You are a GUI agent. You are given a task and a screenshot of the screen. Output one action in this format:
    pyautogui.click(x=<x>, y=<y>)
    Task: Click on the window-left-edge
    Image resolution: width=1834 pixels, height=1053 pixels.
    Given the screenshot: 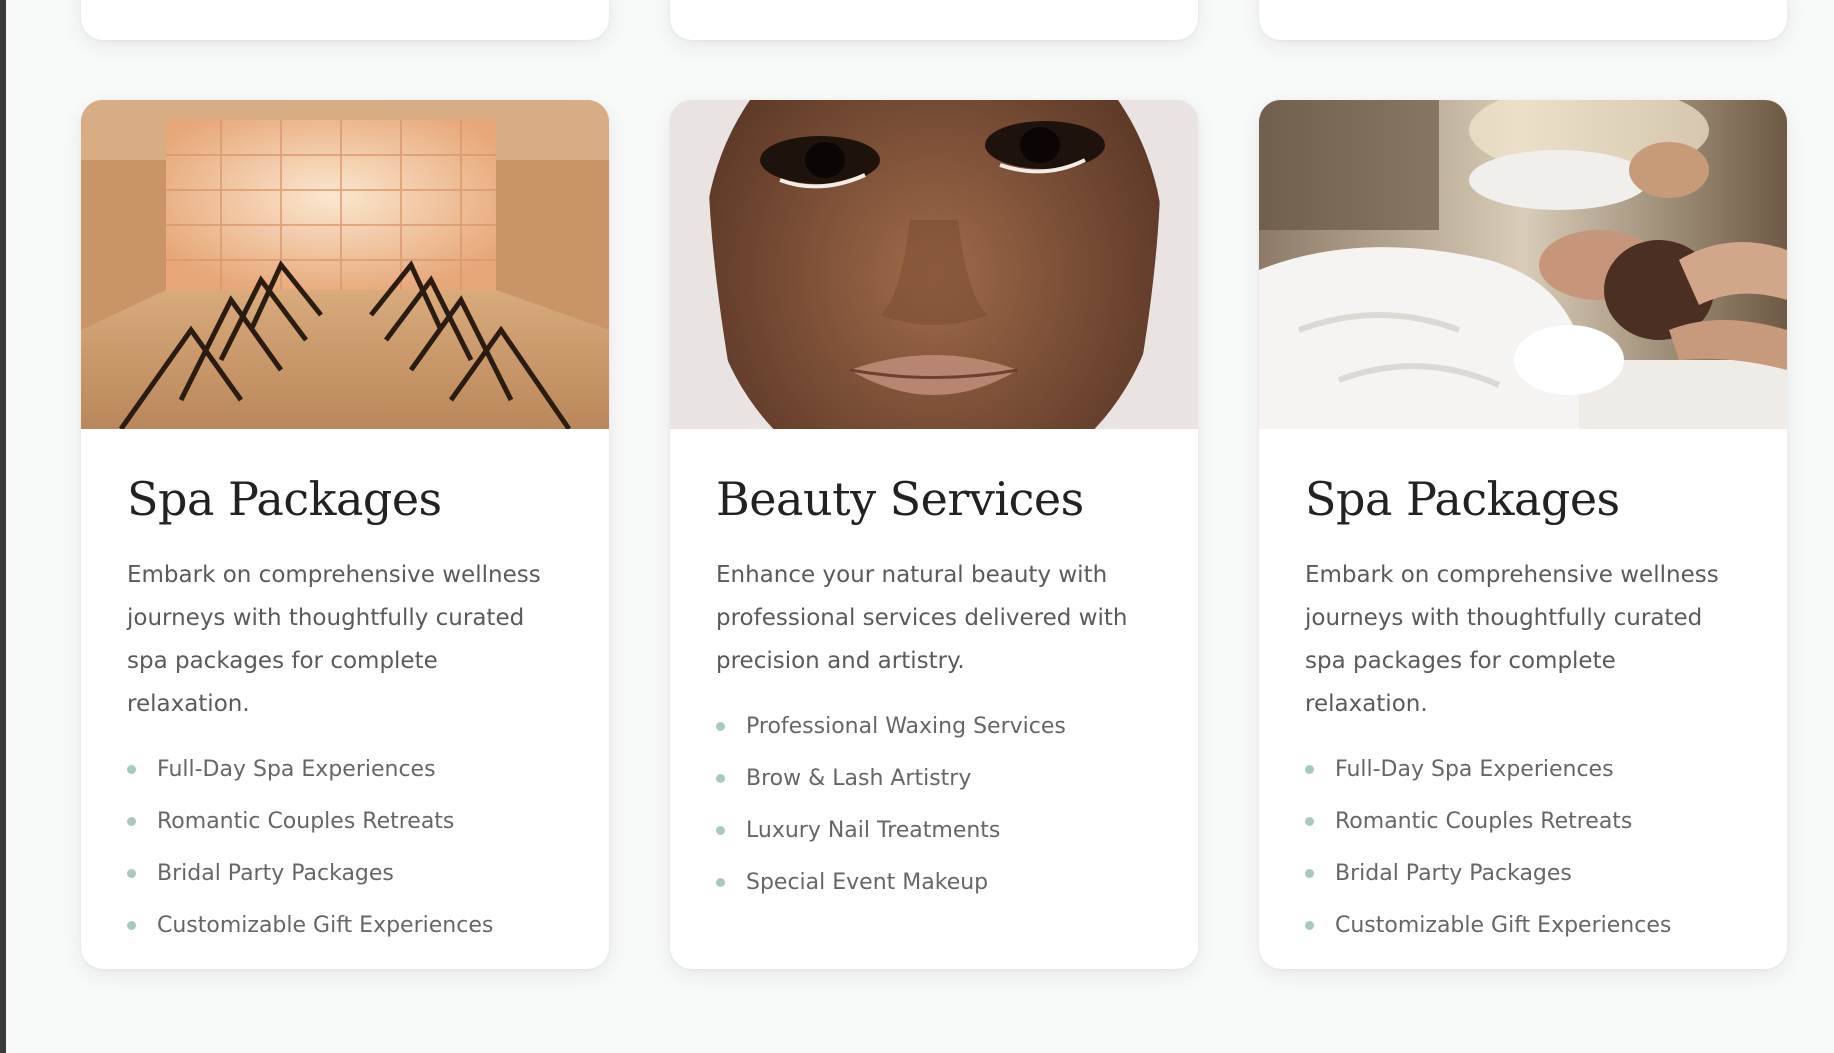 What is the action you would take?
    pyautogui.click(x=3, y=526)
    